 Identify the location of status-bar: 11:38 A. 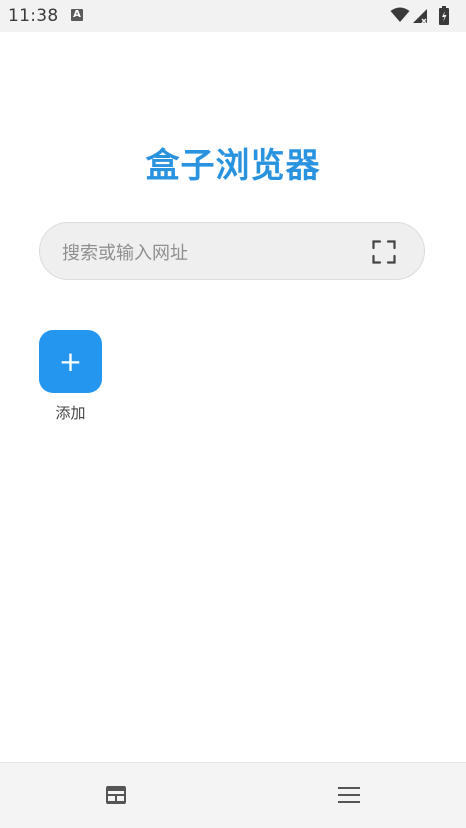
(233, 16).